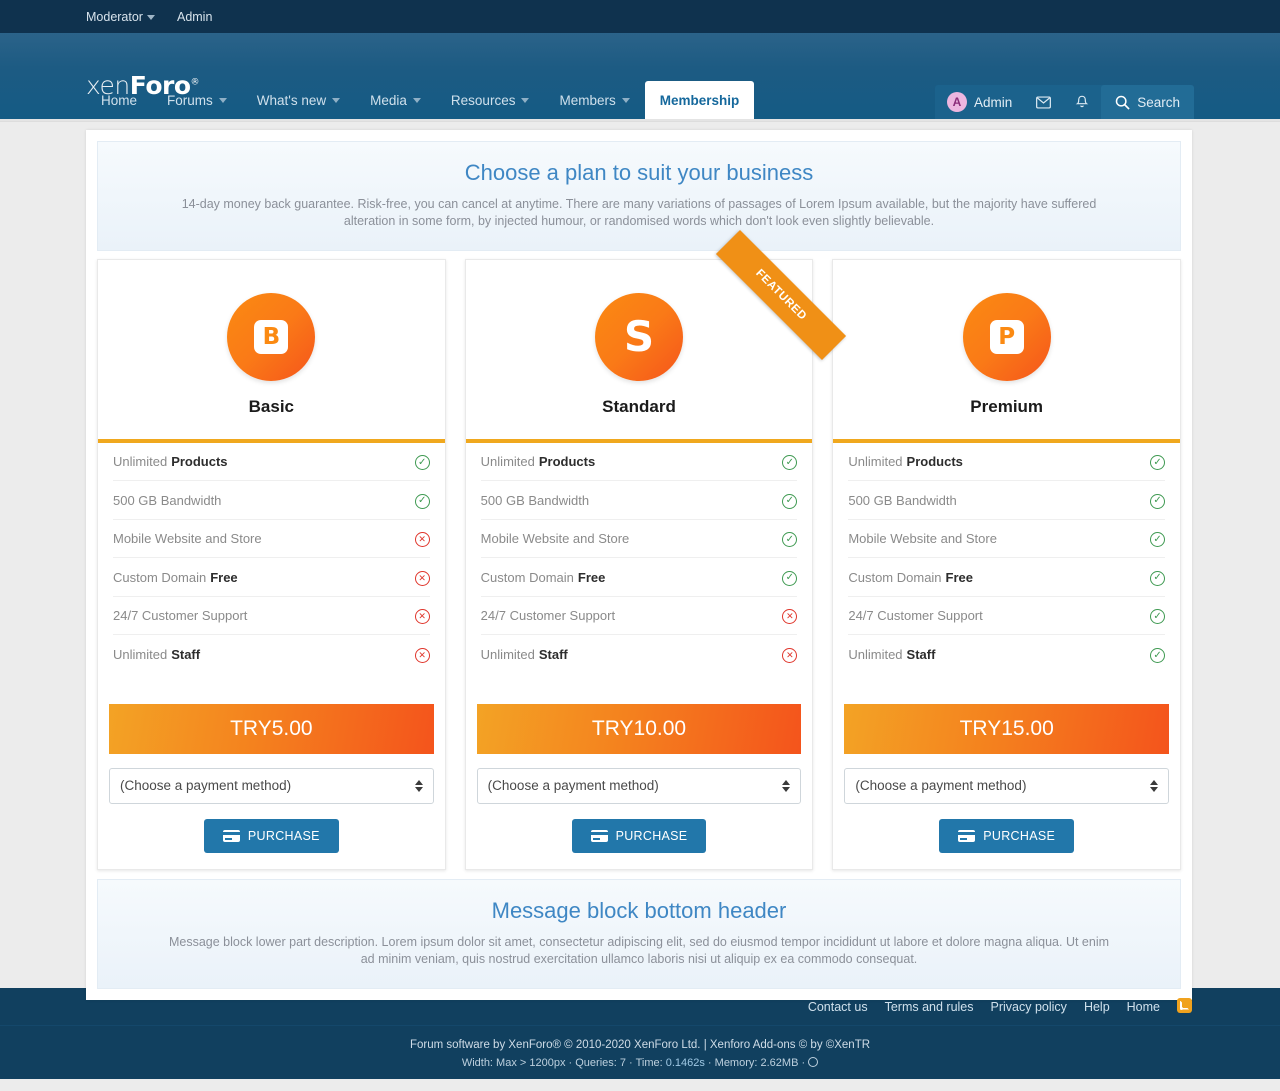 Image resolution: width=1280 pixels, height=1091 pixels. Describe the element at coordinates (639, 577) in the screenshot. I see `feature-row: Custom Domain Free ✓` at that location.